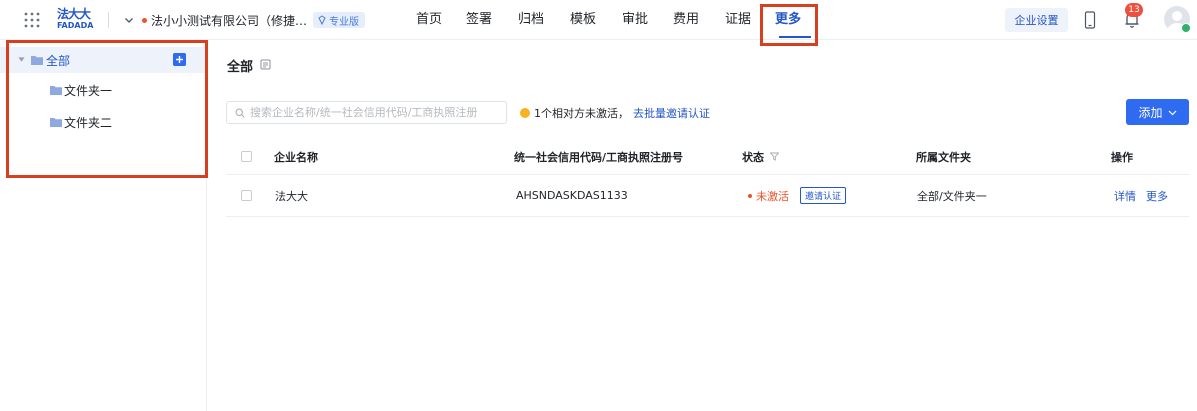 Image resolution: width=1197 pixels, height=411 pixels. What do you see at coordinates (291, 196) in the screenshot?
I see `cell-company-name: 法大大` at bounding box center [291, 196].